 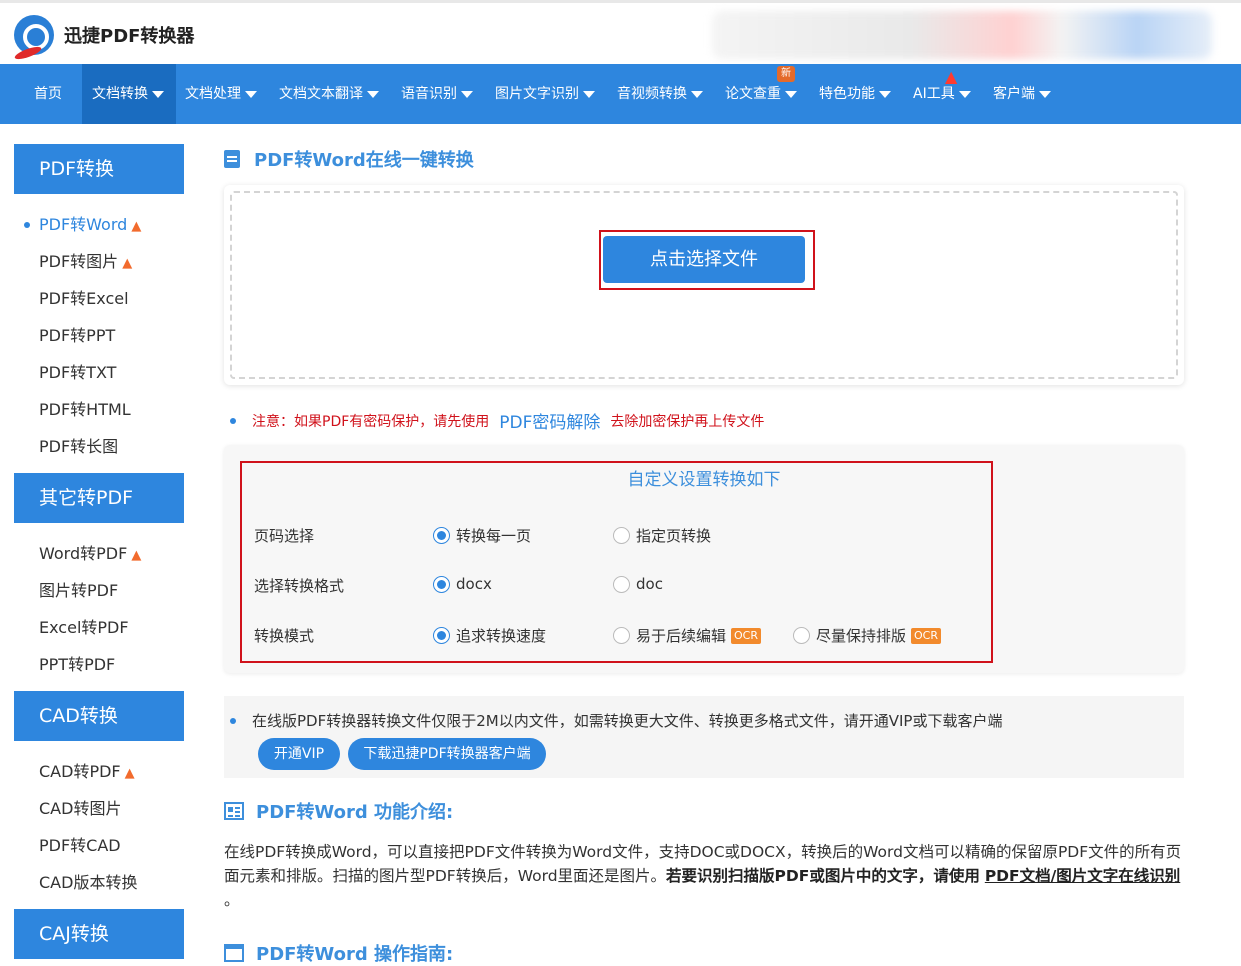 What do you see at coordinates (104, 35) in the screenshot?
I see `logo: 迅捷PDF转换器` at bounding box center [104, 35].